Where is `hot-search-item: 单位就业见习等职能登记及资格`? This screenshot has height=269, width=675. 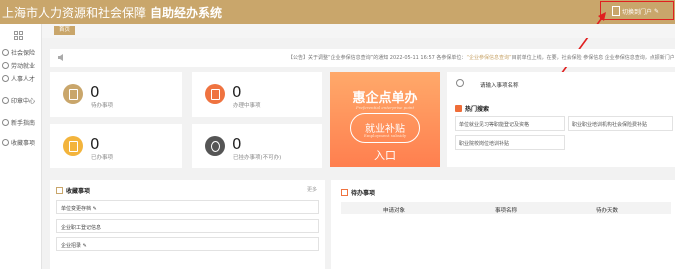 hot-search-item: 单位就业见习等职能登记及资格 is located at coordinates (510, 123).